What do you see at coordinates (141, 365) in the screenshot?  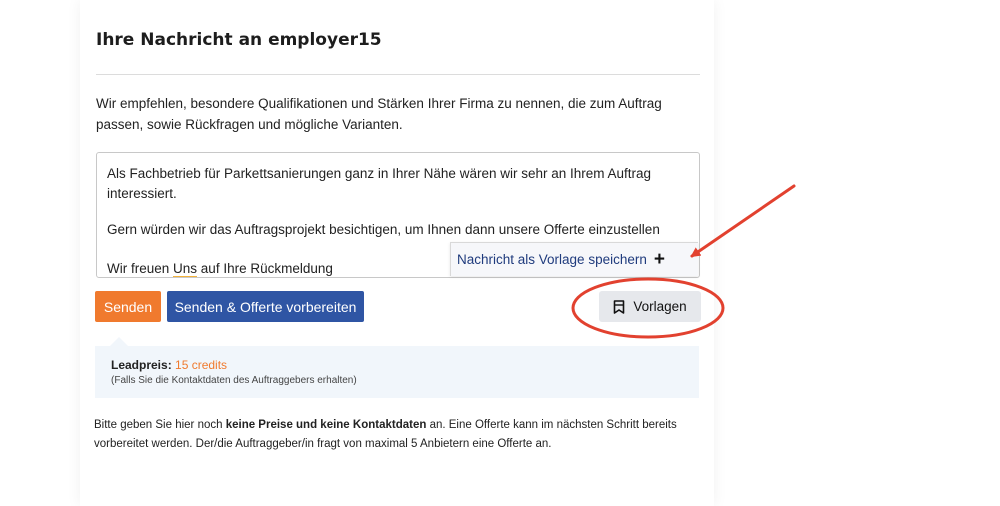 I see `lead-price-label: Leadpreis:` at bounding box center [141, 365].